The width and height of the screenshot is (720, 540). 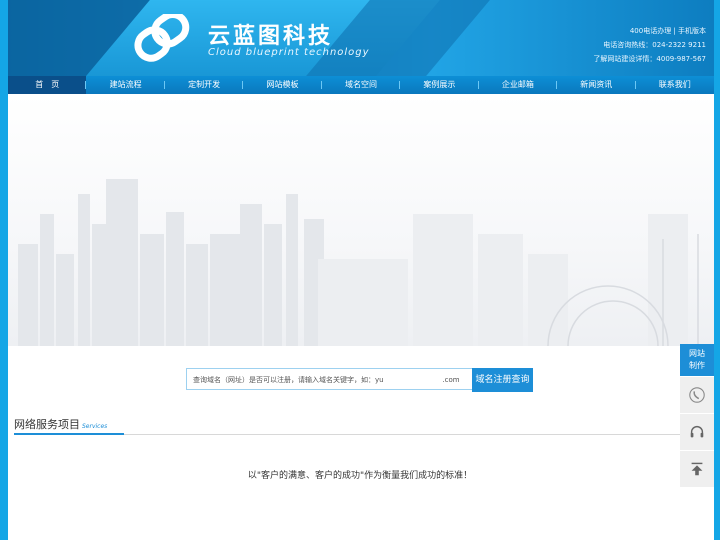 I want to click on contact-details: 了解网站建设详情：4009-987-567, so click(x=649, y=59).